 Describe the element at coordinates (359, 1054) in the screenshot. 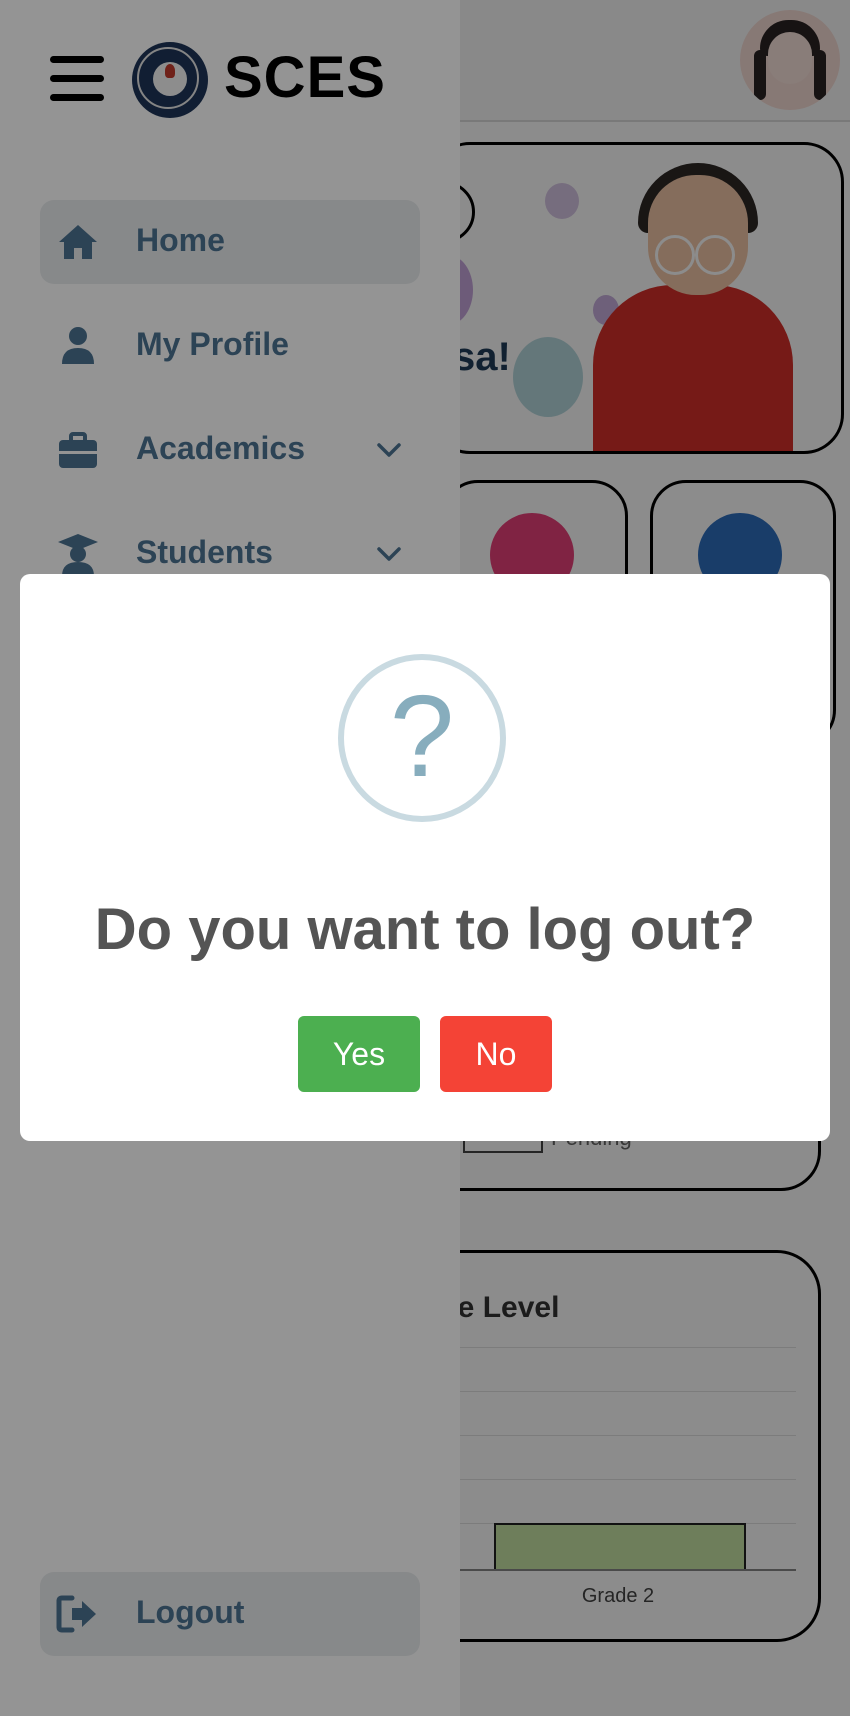

I see `yes-button: Yes` at that location.